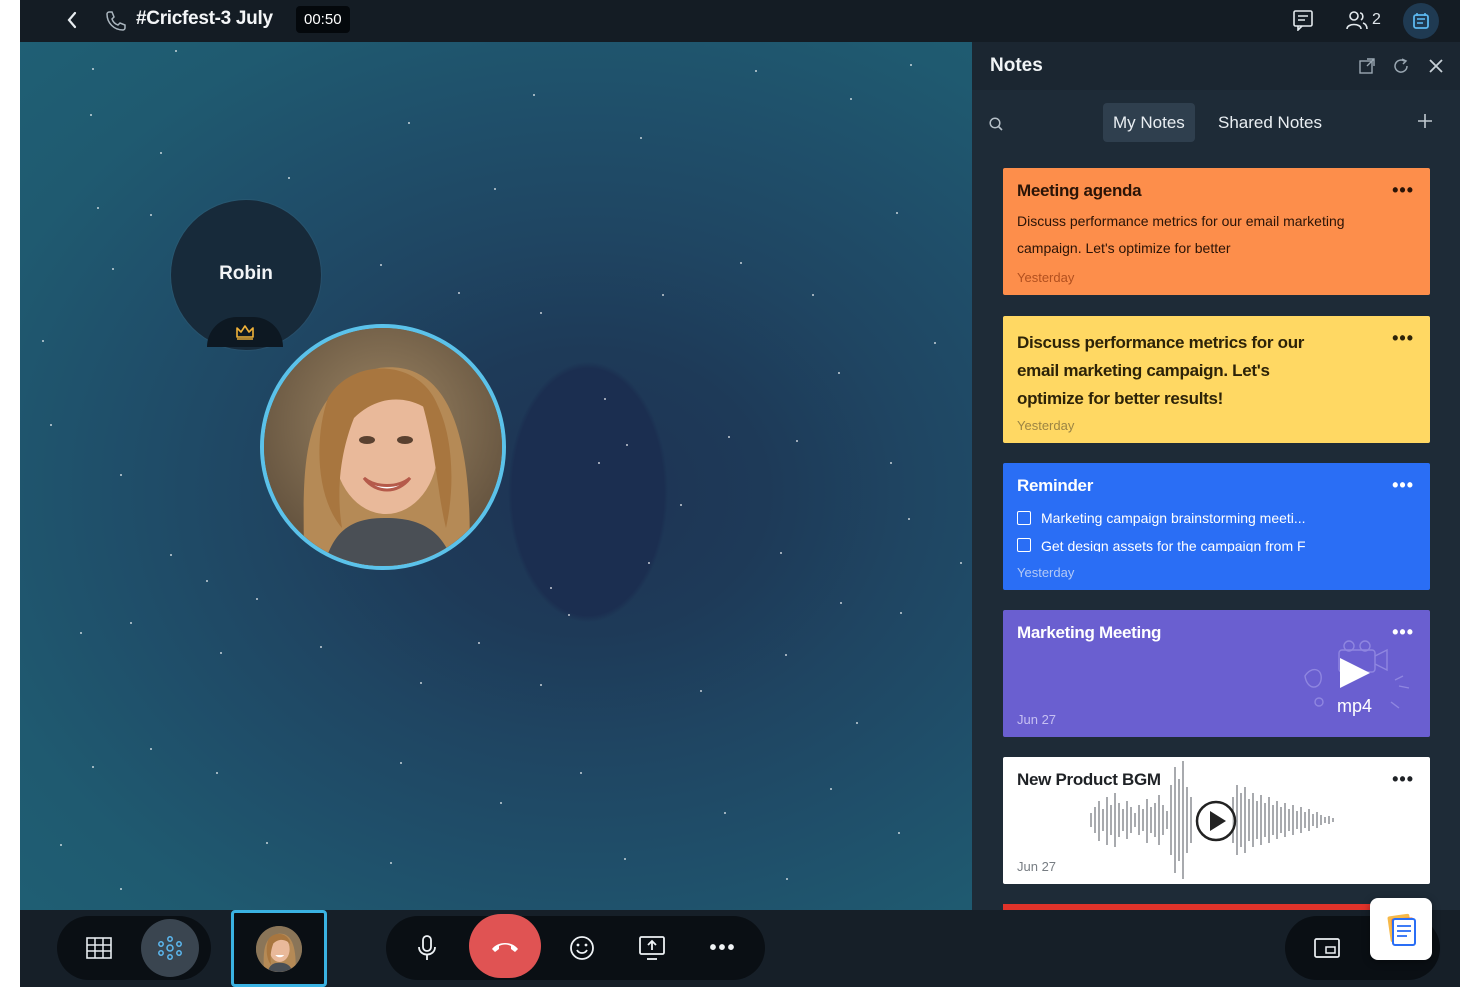 This screenshot has height=987, width=1480. What do you see at coordinates (1401, 66) in the screenshot?
I see `refresh-icon` at bounding box center [1401, 66].